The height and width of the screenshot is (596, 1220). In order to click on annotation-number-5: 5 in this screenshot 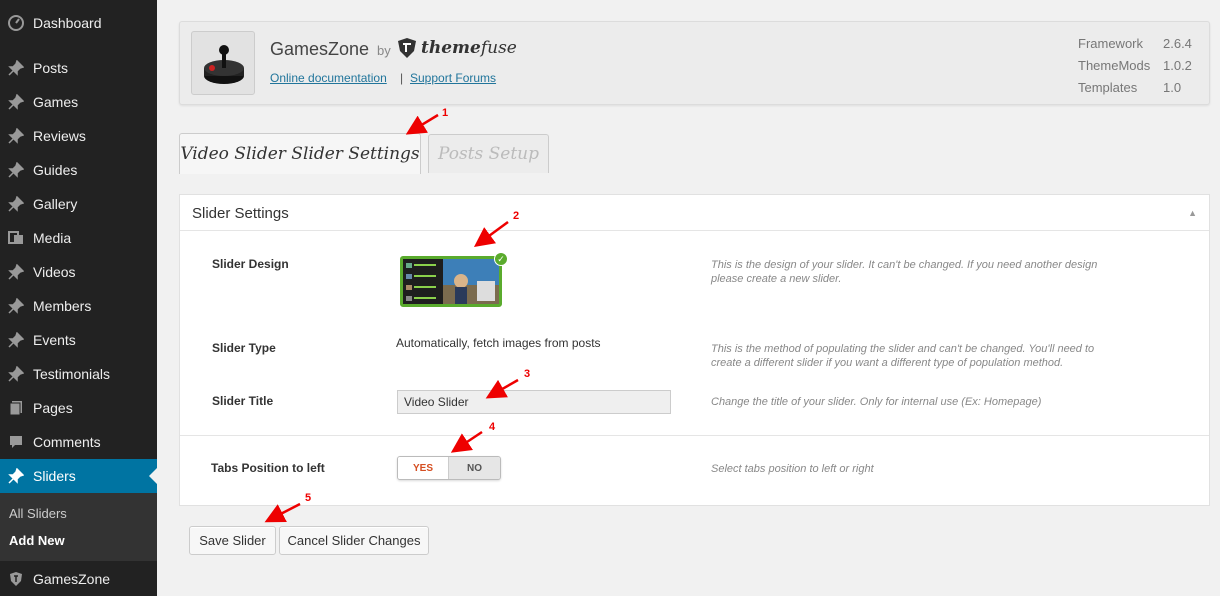, I will do `click(308, 498)`.